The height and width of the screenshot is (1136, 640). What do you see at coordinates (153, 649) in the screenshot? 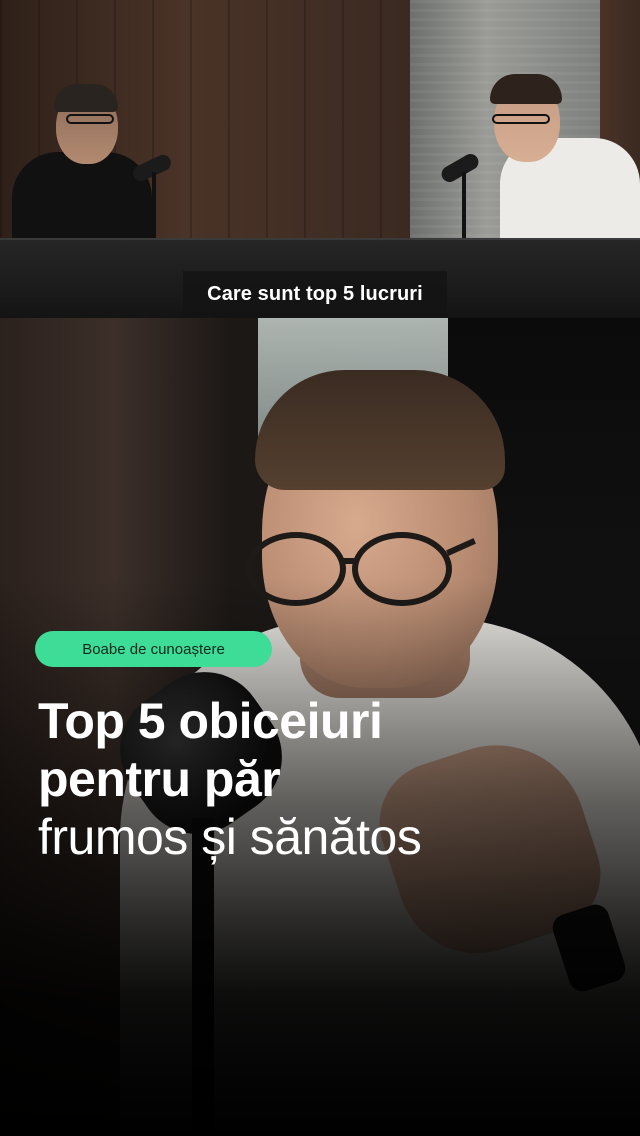
I see `category-tag: Boabe de cunoaștere` at bounding box center [153, 649].